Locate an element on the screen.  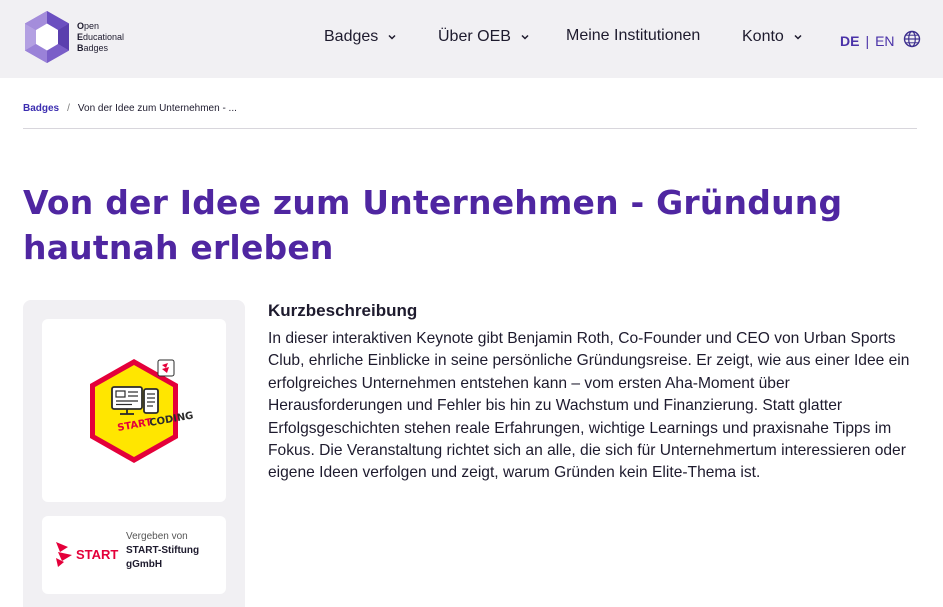
badge-image-card: START CODING is located at coordinates (134, 410).